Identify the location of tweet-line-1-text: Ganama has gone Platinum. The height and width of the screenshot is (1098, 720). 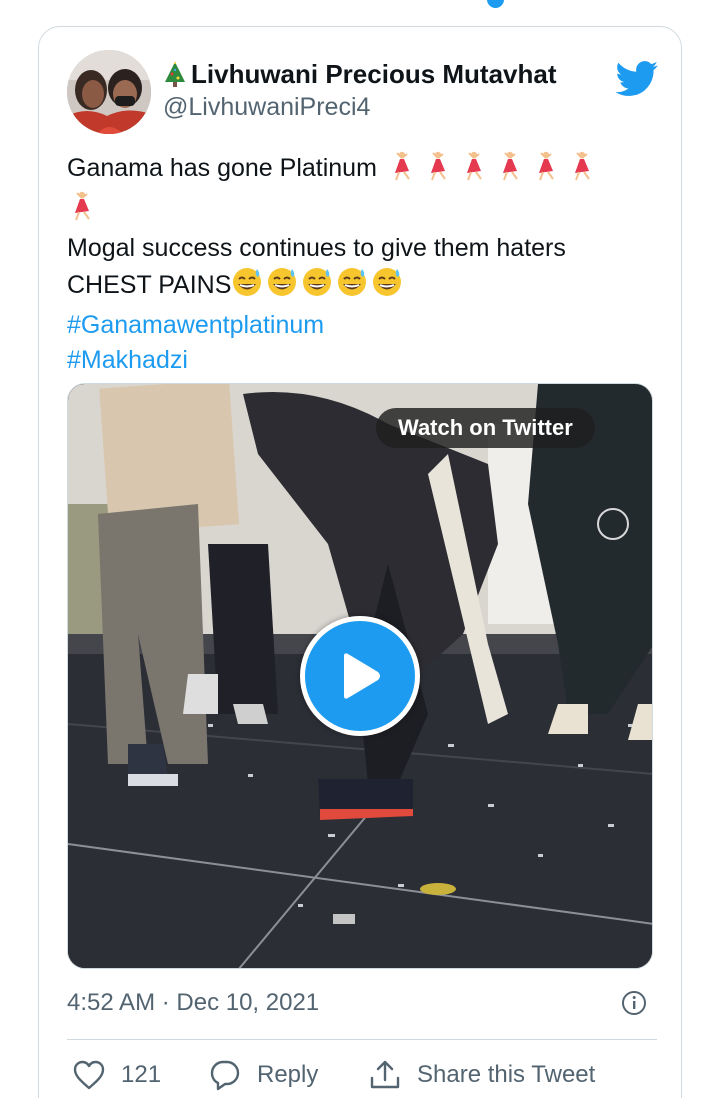
(222, 168).